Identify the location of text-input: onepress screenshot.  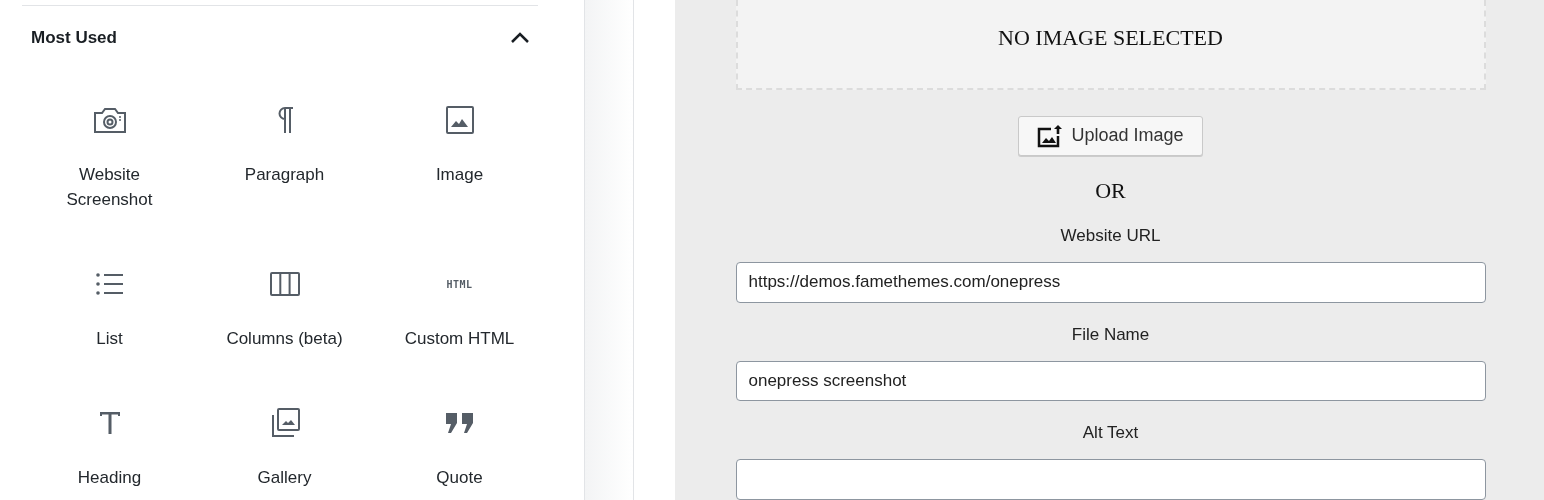
(1110, 381).